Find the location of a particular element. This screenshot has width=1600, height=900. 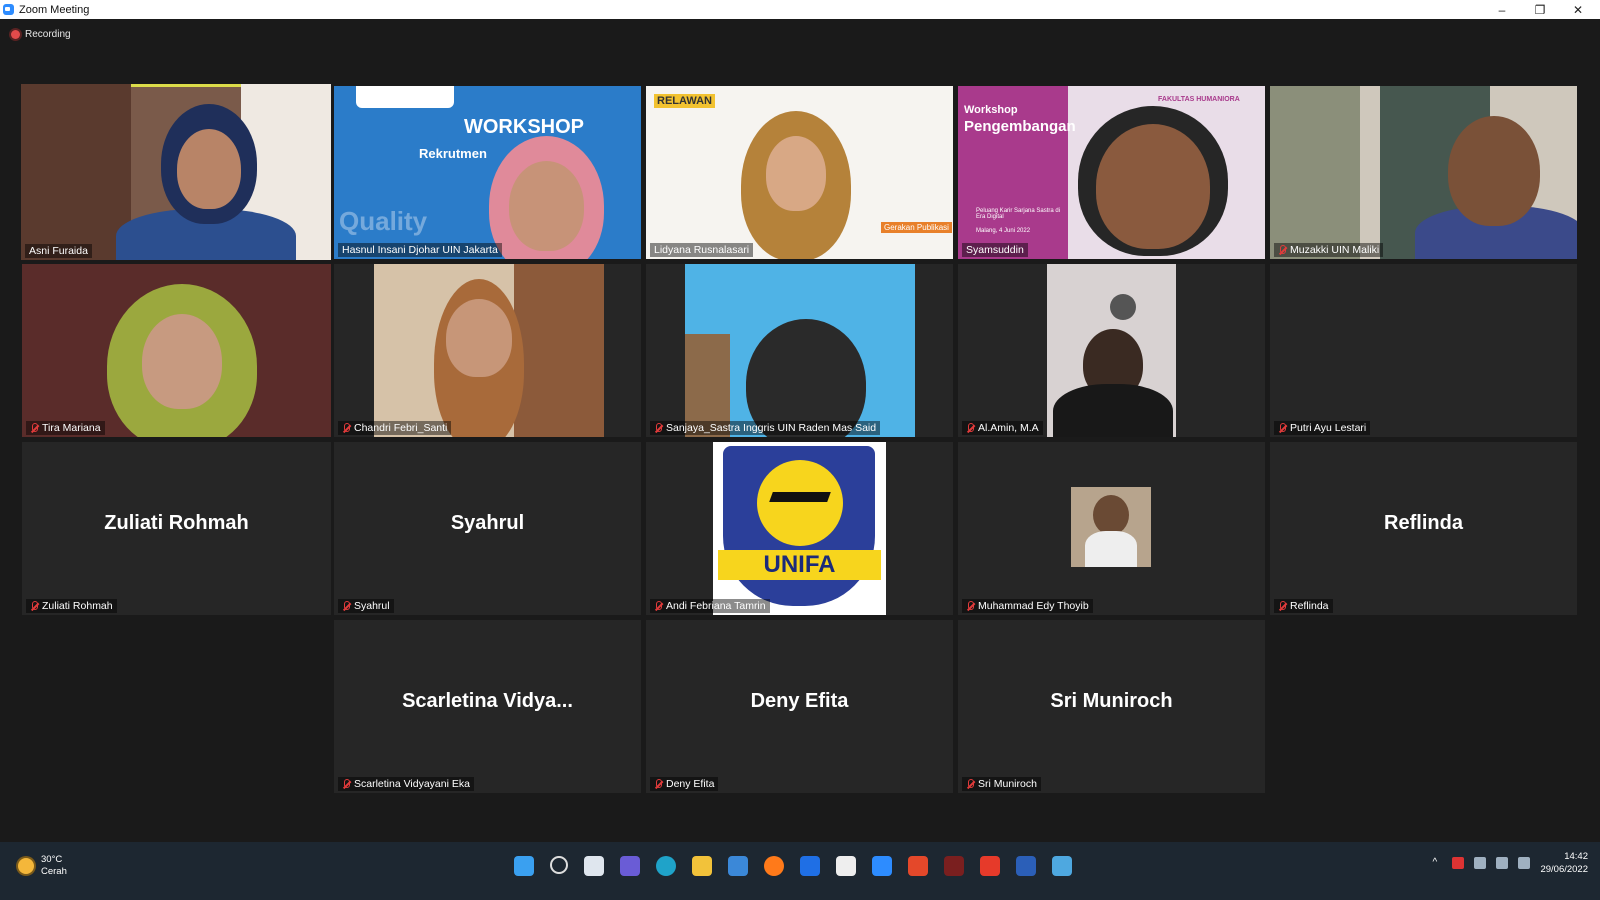

video-tile-muzakki: Muzakki UIN Maliki is located at coordinates (1423, 172).